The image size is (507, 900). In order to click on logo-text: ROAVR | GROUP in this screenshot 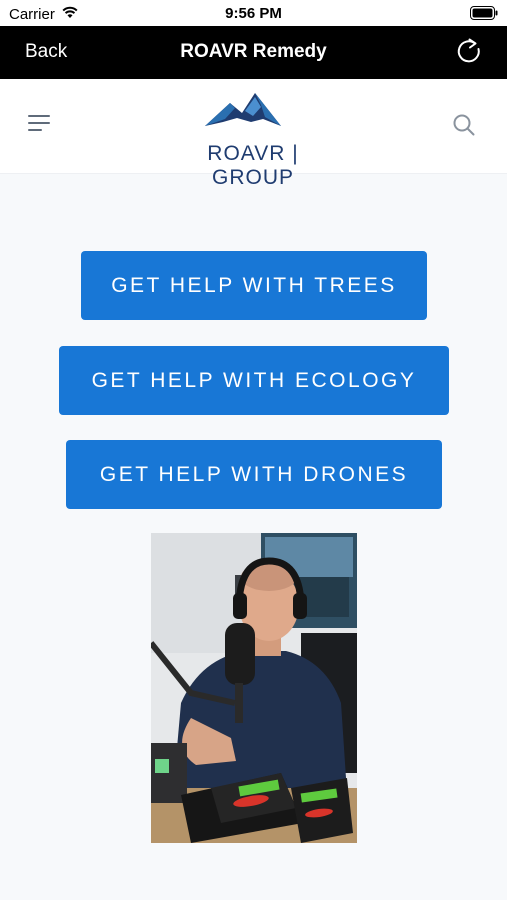, I will do `click(253, 165)`.